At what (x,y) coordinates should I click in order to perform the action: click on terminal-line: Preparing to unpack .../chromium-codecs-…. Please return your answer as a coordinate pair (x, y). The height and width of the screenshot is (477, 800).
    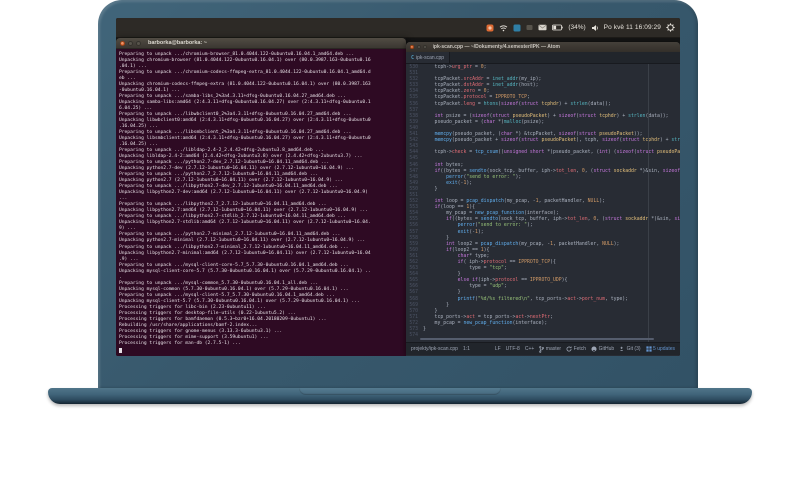
    Looking at the image, I should click on (245, 73).